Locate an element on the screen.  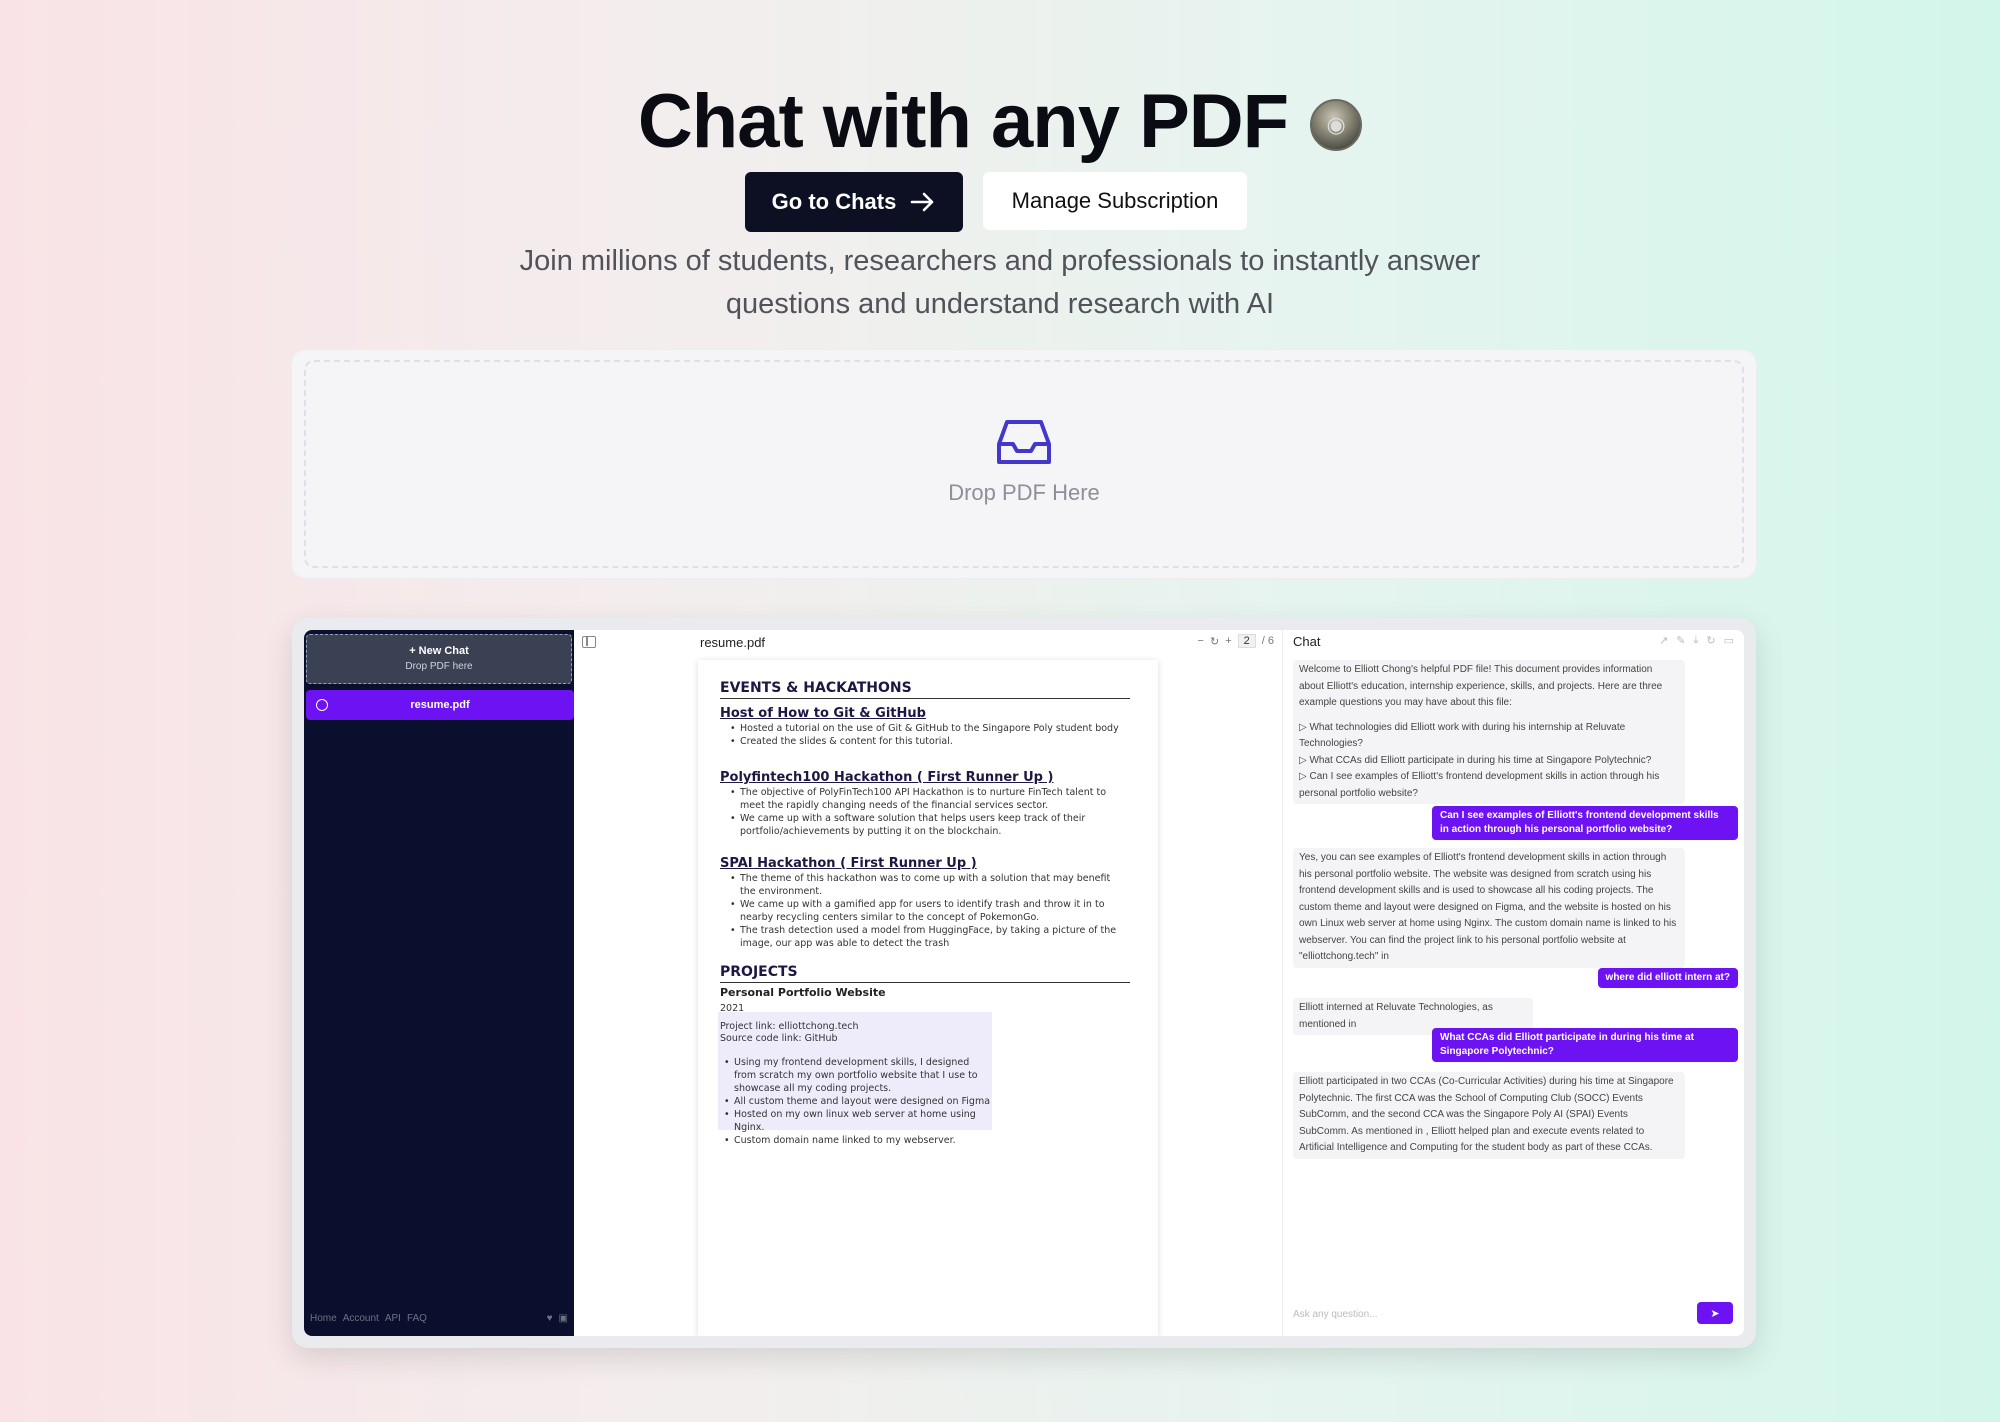
footer-link-faq: FAQ is located at coordinates (417, 1318).